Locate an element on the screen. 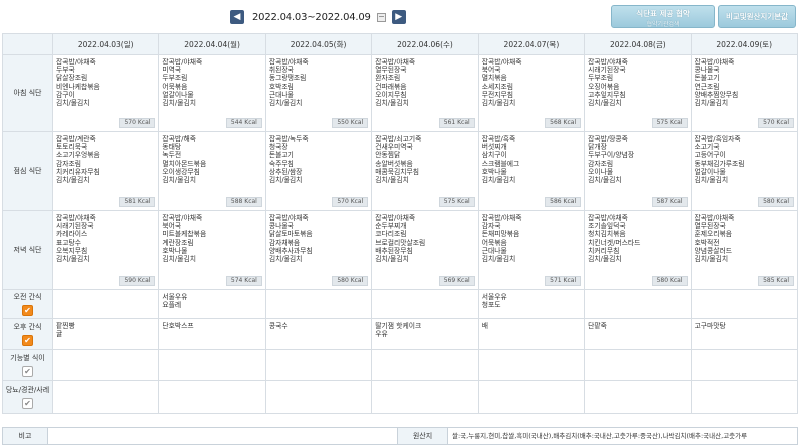  menu-item: 단호박스프 is located at coordinates (178, 326).